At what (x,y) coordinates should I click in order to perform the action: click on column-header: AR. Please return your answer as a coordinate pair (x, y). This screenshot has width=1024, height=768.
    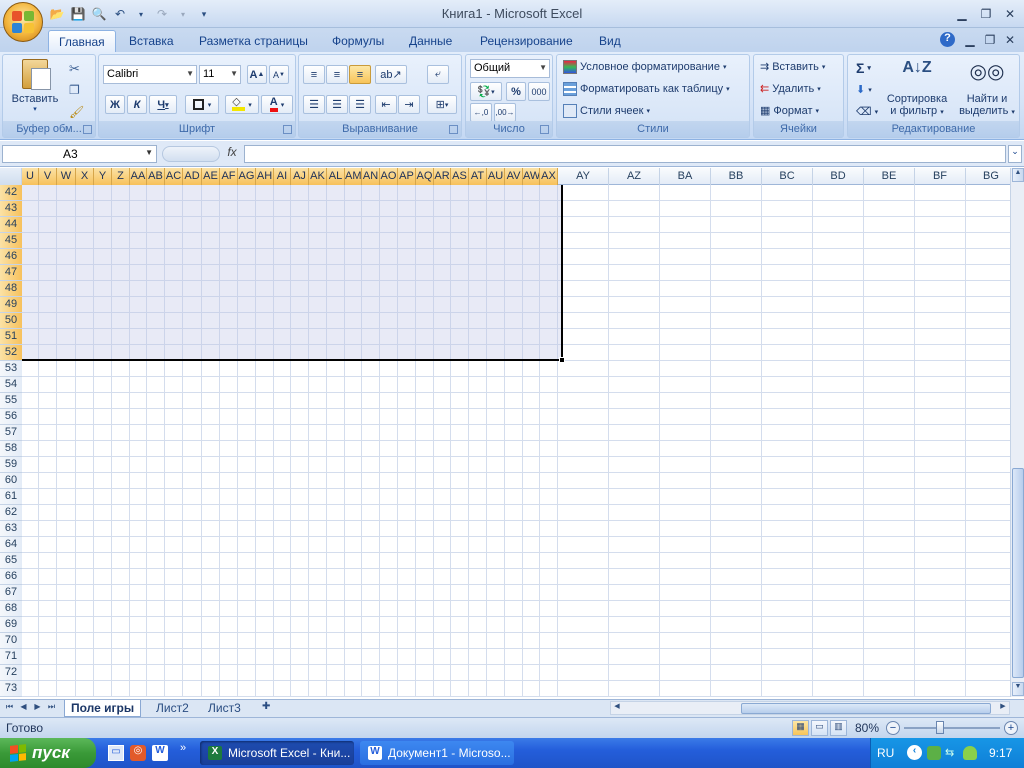
    Looking at the image, I should click on (442, 176).